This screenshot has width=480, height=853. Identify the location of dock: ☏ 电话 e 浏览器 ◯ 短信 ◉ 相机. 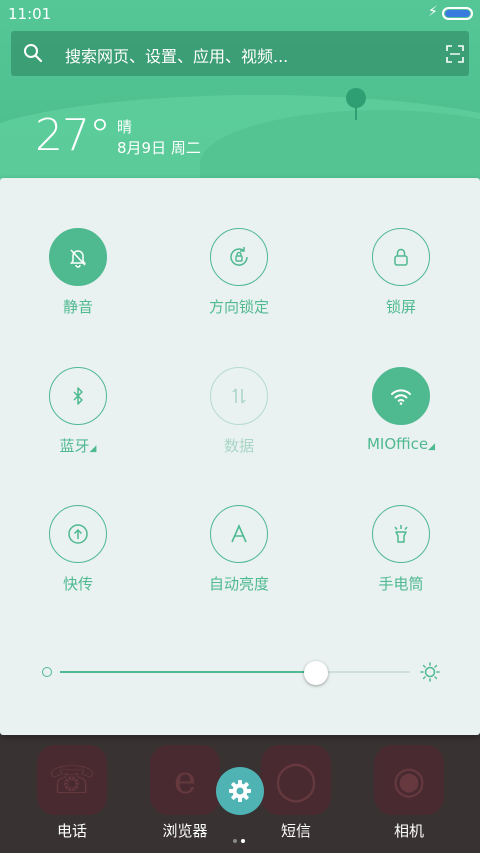
(240, 794).